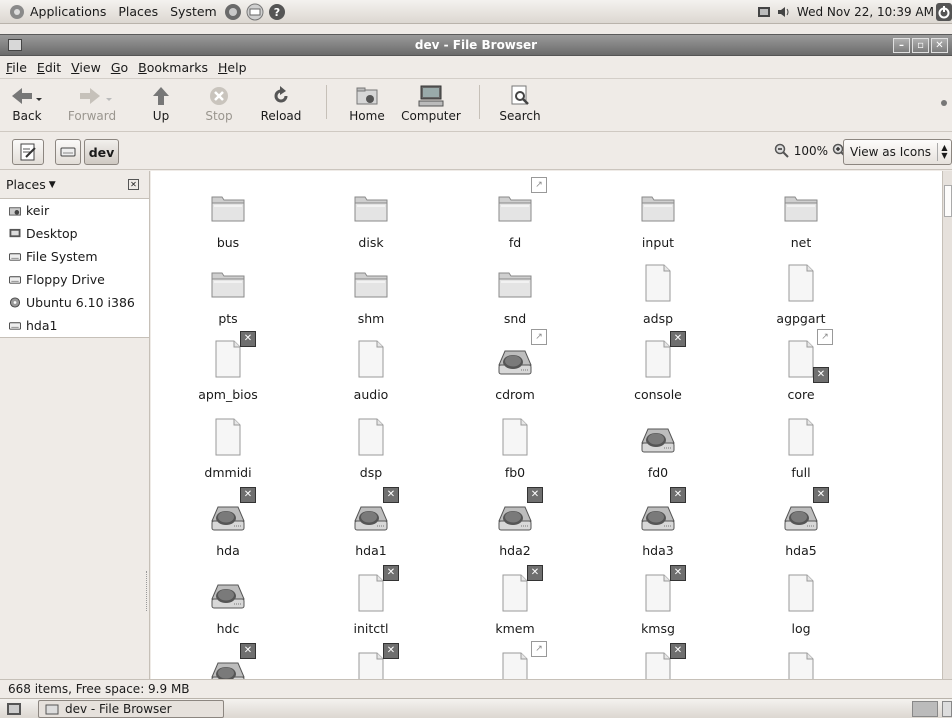 This screenshot has width=952, height=718. Describe the element at coordinates (101, 152) in the screenshot. I see `path-dev-button: dev` at that location.